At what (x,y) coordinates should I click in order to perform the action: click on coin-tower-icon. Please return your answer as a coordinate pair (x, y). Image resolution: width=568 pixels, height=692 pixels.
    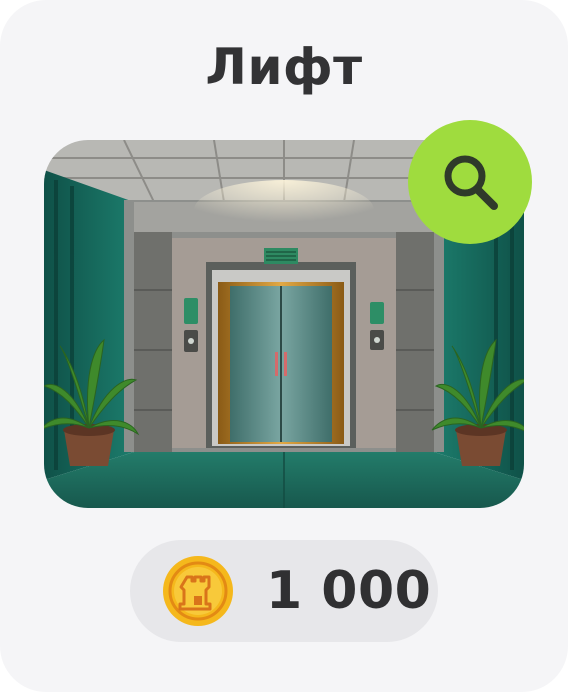
    Looking at the image, I should click on (198, 591).